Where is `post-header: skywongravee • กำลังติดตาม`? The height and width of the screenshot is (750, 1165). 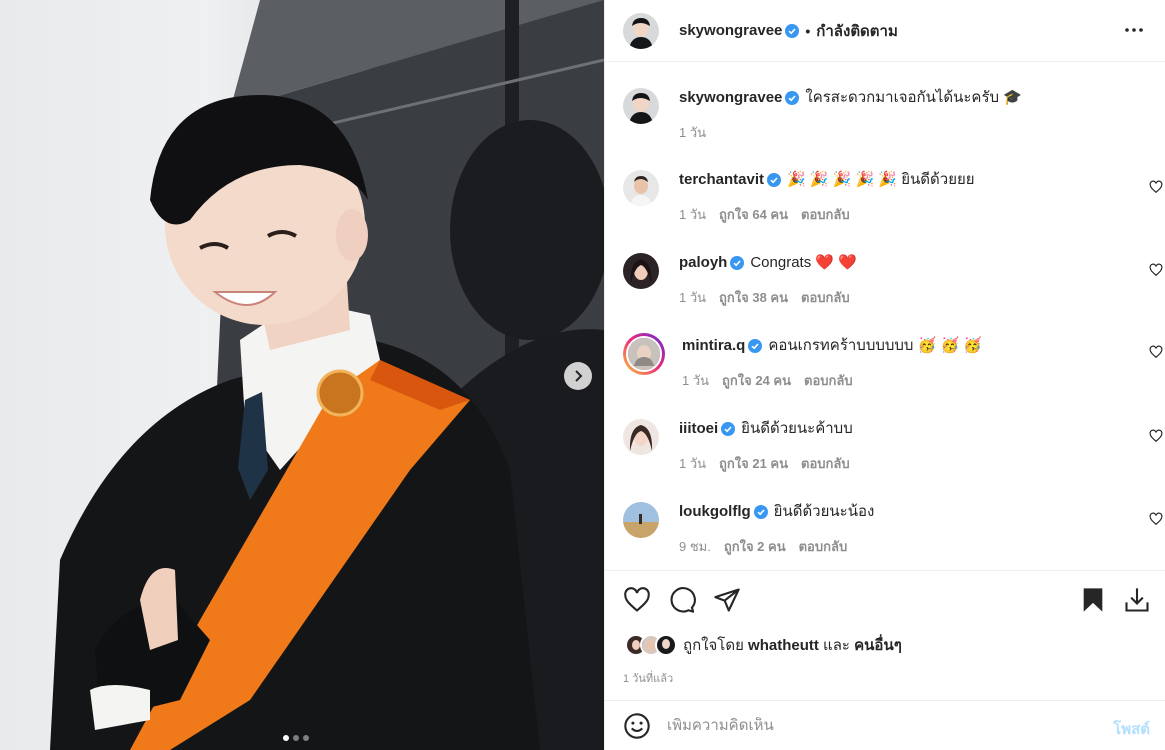
post-header: skywongravee • กำลังติดตาม is located at coordinates (885, 31).